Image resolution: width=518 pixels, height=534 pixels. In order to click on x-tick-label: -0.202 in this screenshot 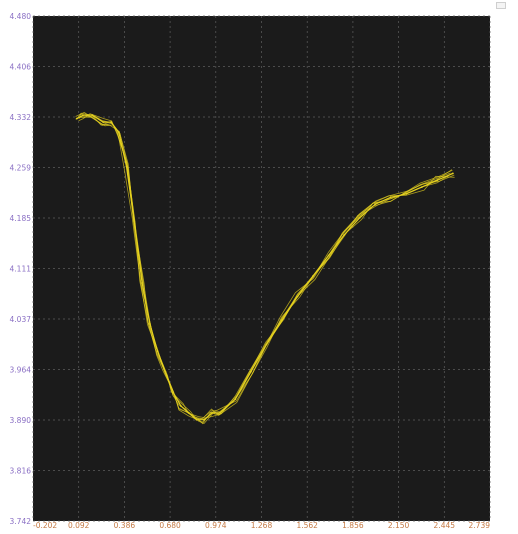, I will do `click(45, 525)`.